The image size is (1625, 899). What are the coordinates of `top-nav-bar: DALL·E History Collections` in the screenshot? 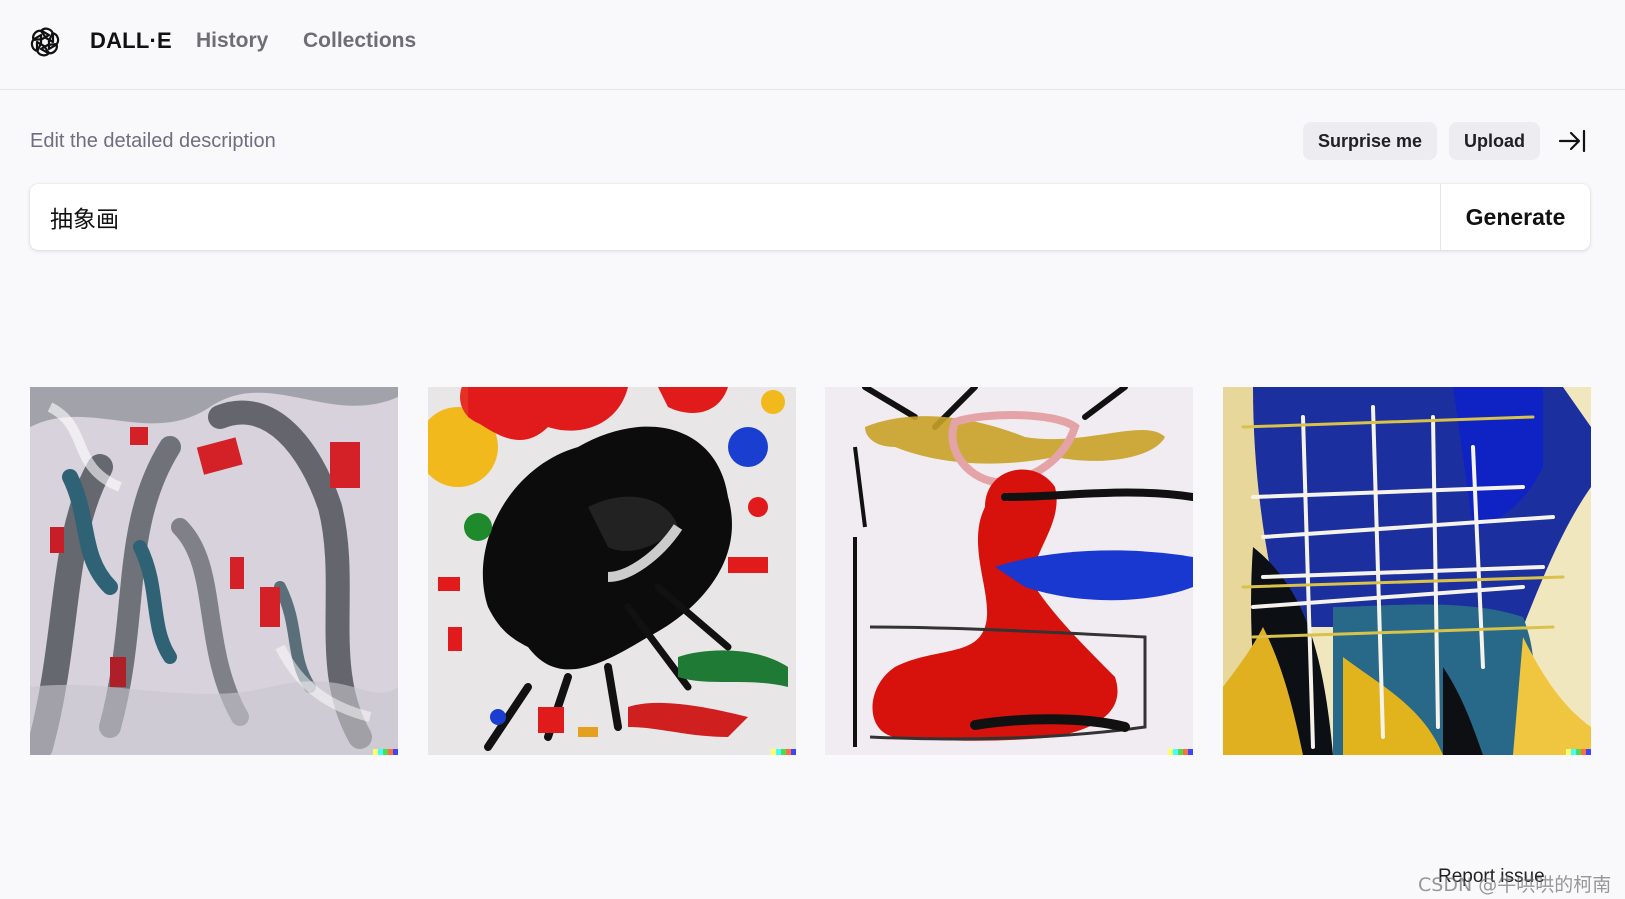 It's located at (812, 45).